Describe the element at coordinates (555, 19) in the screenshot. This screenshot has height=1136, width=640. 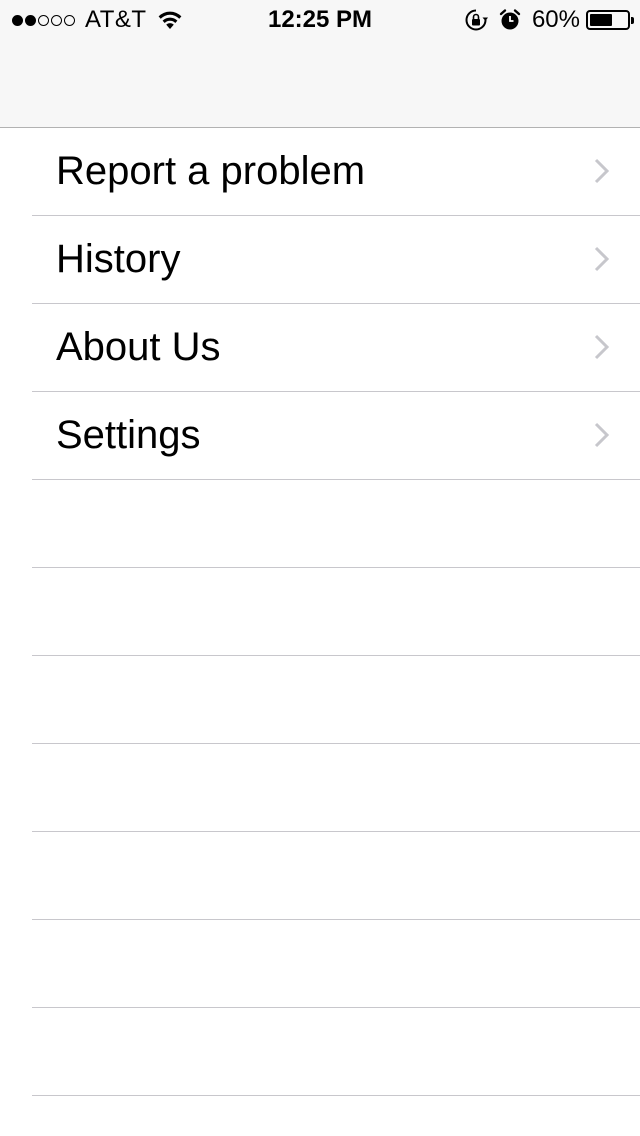
I see `battery-percentage: 60%` at that location.